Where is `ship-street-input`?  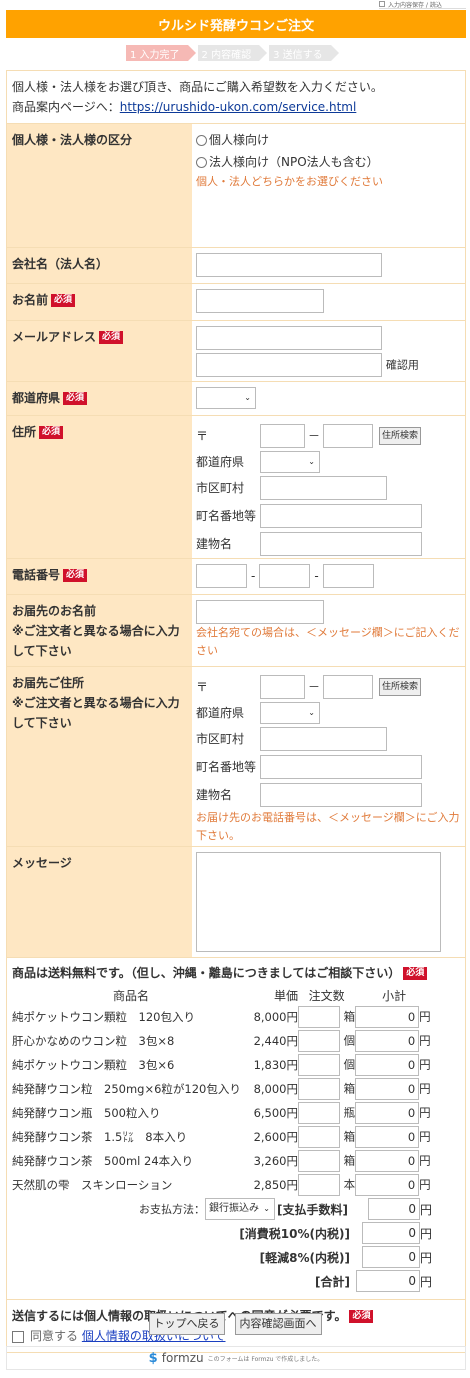
ship-street-input is located at coordinates (341, 767).